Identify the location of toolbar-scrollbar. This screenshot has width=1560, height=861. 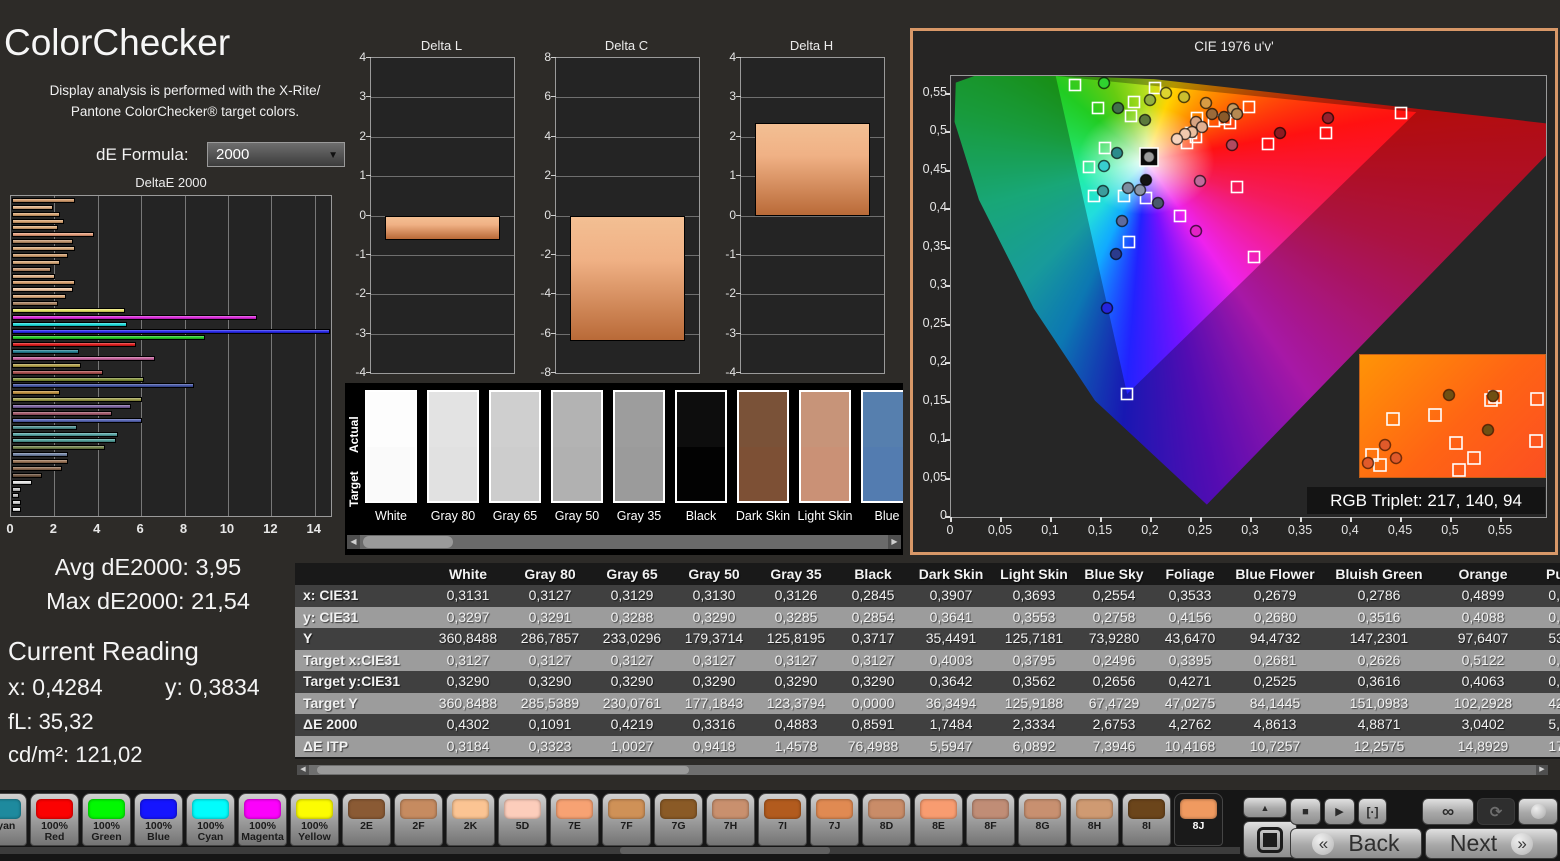
(620, 850).